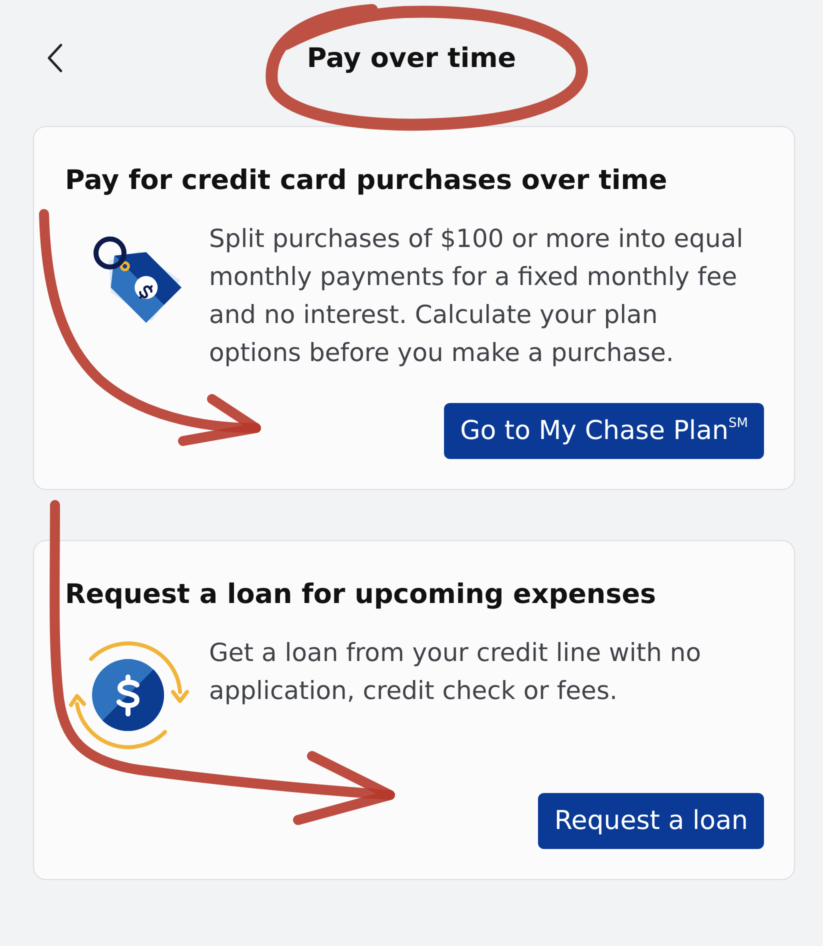 The width and height of the screenshot is (823, 946). Describe the element at coordinates (604, 431) in the screenshot. I see `action-button: Go to My Chase Plan$^{SM}$` at that location.